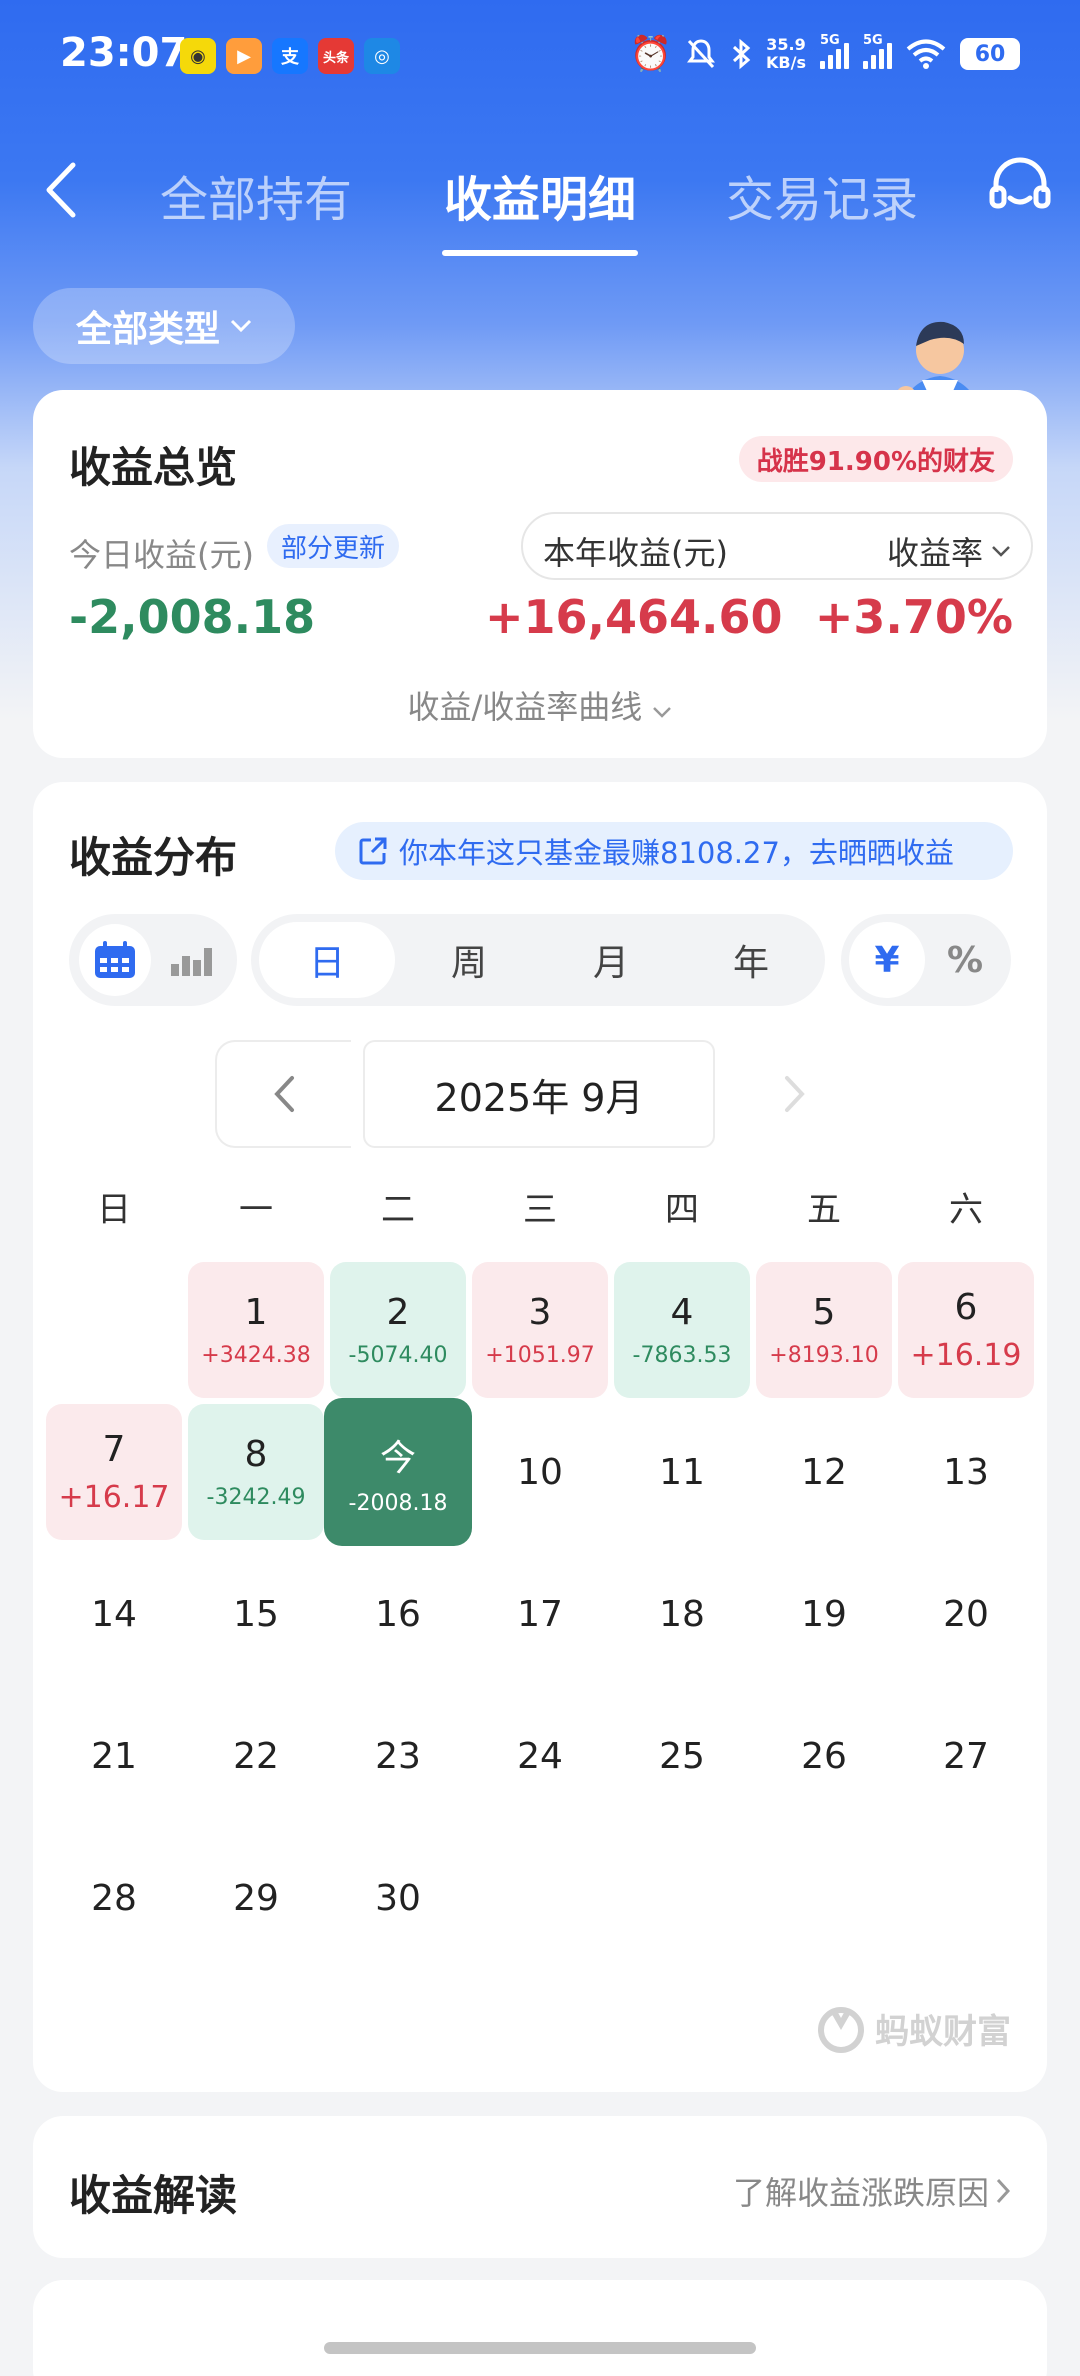 This screenshot has height=2376, width=1080. Describe the element at coordinates (1020, 188) in the screenshot. I see `customer-service-button` at that location.